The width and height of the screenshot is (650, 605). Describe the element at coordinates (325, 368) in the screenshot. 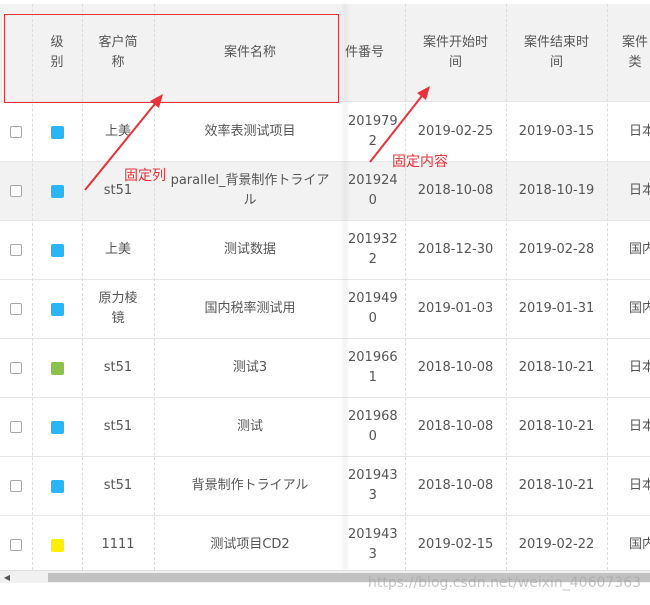

I see `table-row: st51 测试3 201966 1 2018-10-08 2018-10-21 日本` at that location.